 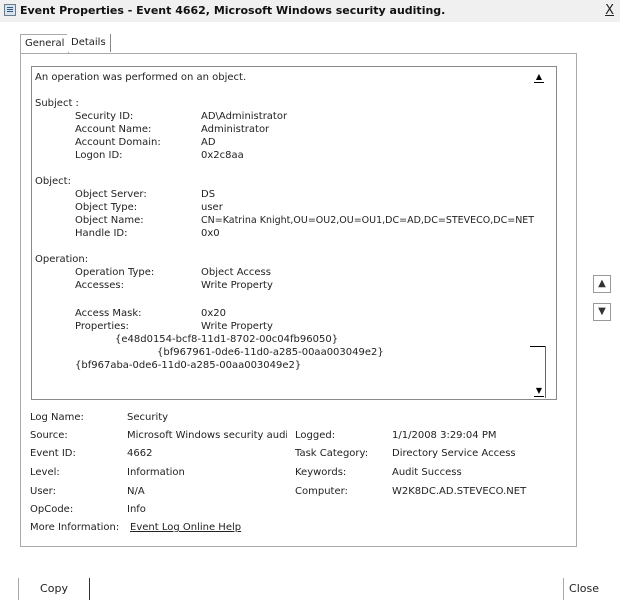 I want to click on arrow-down-icon: ▼, so click(x=602, y=311).